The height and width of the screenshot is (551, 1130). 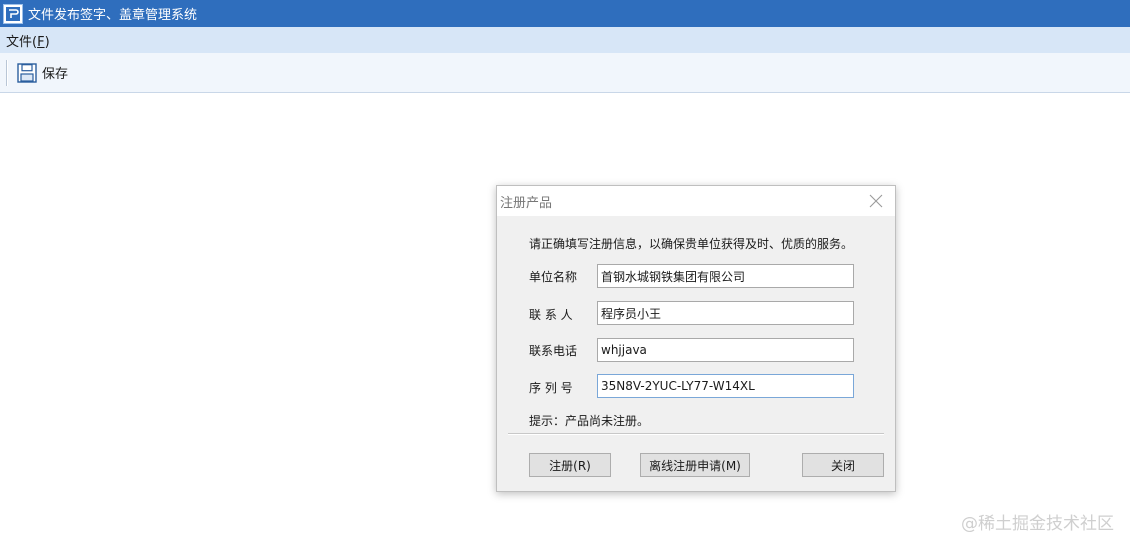 I want to click on app-logo-icon, so click(x=13, y=13).